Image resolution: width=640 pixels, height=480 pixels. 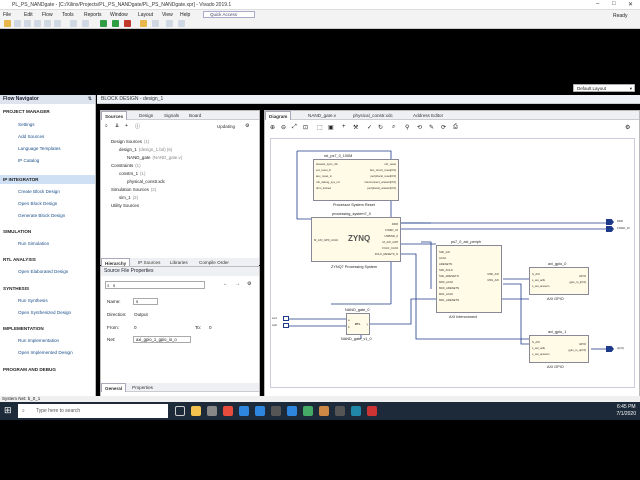 I want to click on port-s00-axi: S00_AXI, so click(x=444, y=252).